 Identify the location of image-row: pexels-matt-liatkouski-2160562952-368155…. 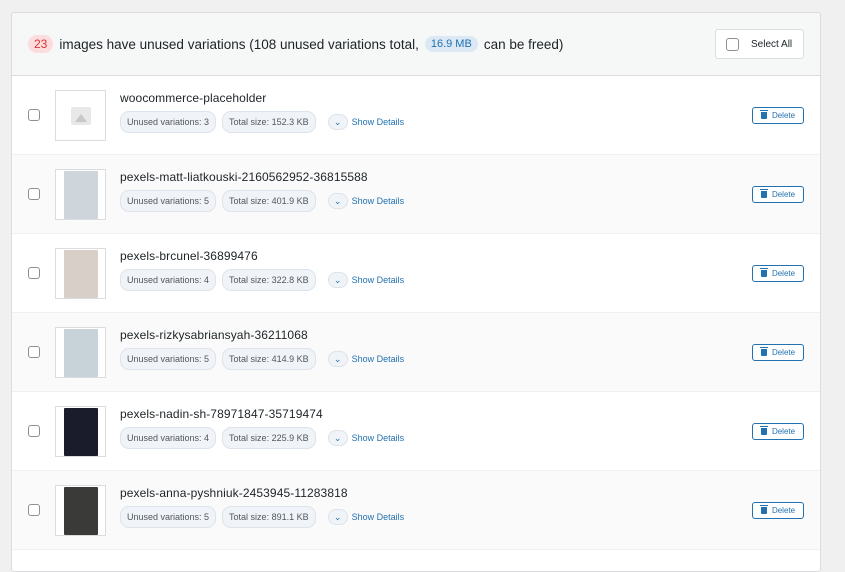
(416, 194).